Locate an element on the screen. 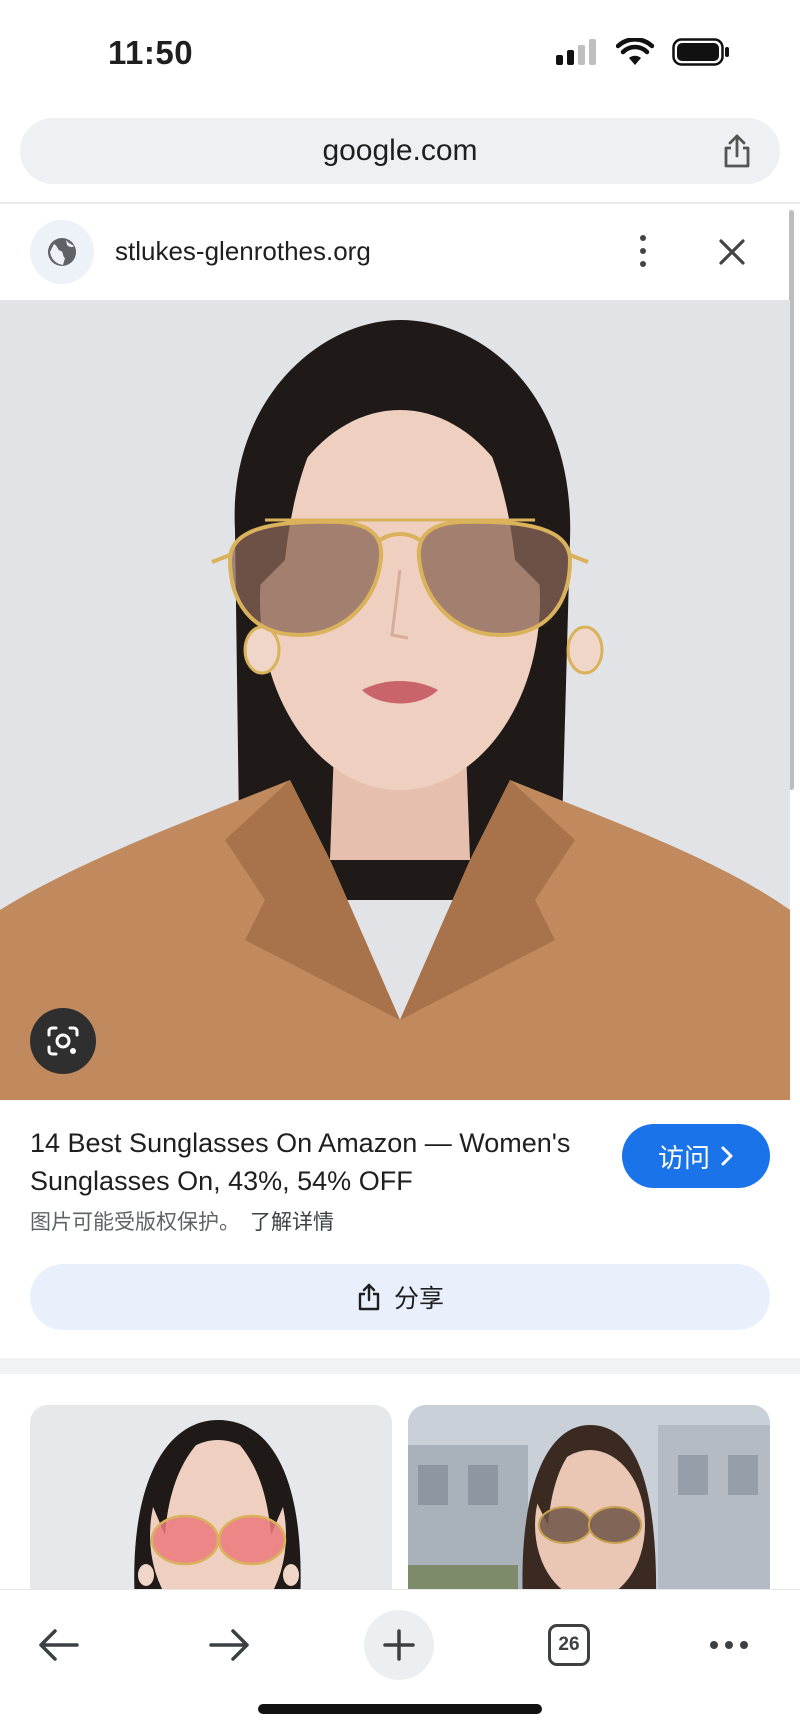 The height and width of the screenshot is (1734, 800). status-bar: 11:50 is located at coordinates (400, 55).